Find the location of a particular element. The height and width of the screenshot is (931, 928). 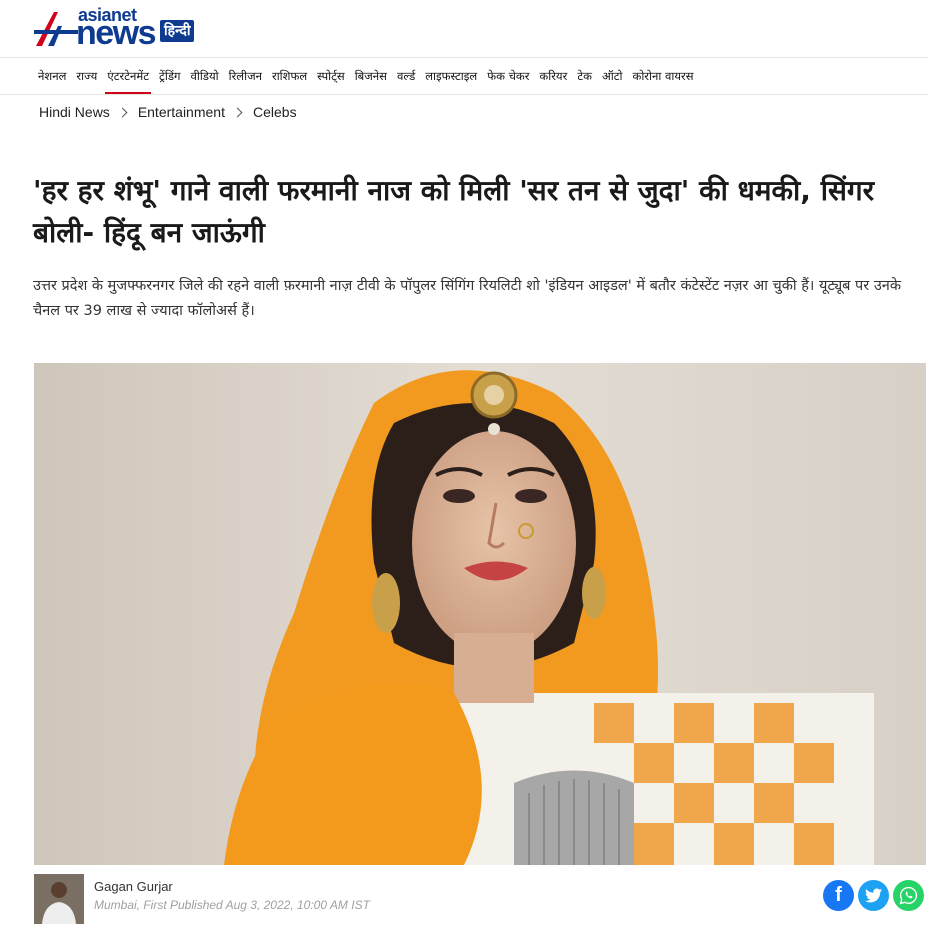

author-avatar is located at coordinates (59, 899).